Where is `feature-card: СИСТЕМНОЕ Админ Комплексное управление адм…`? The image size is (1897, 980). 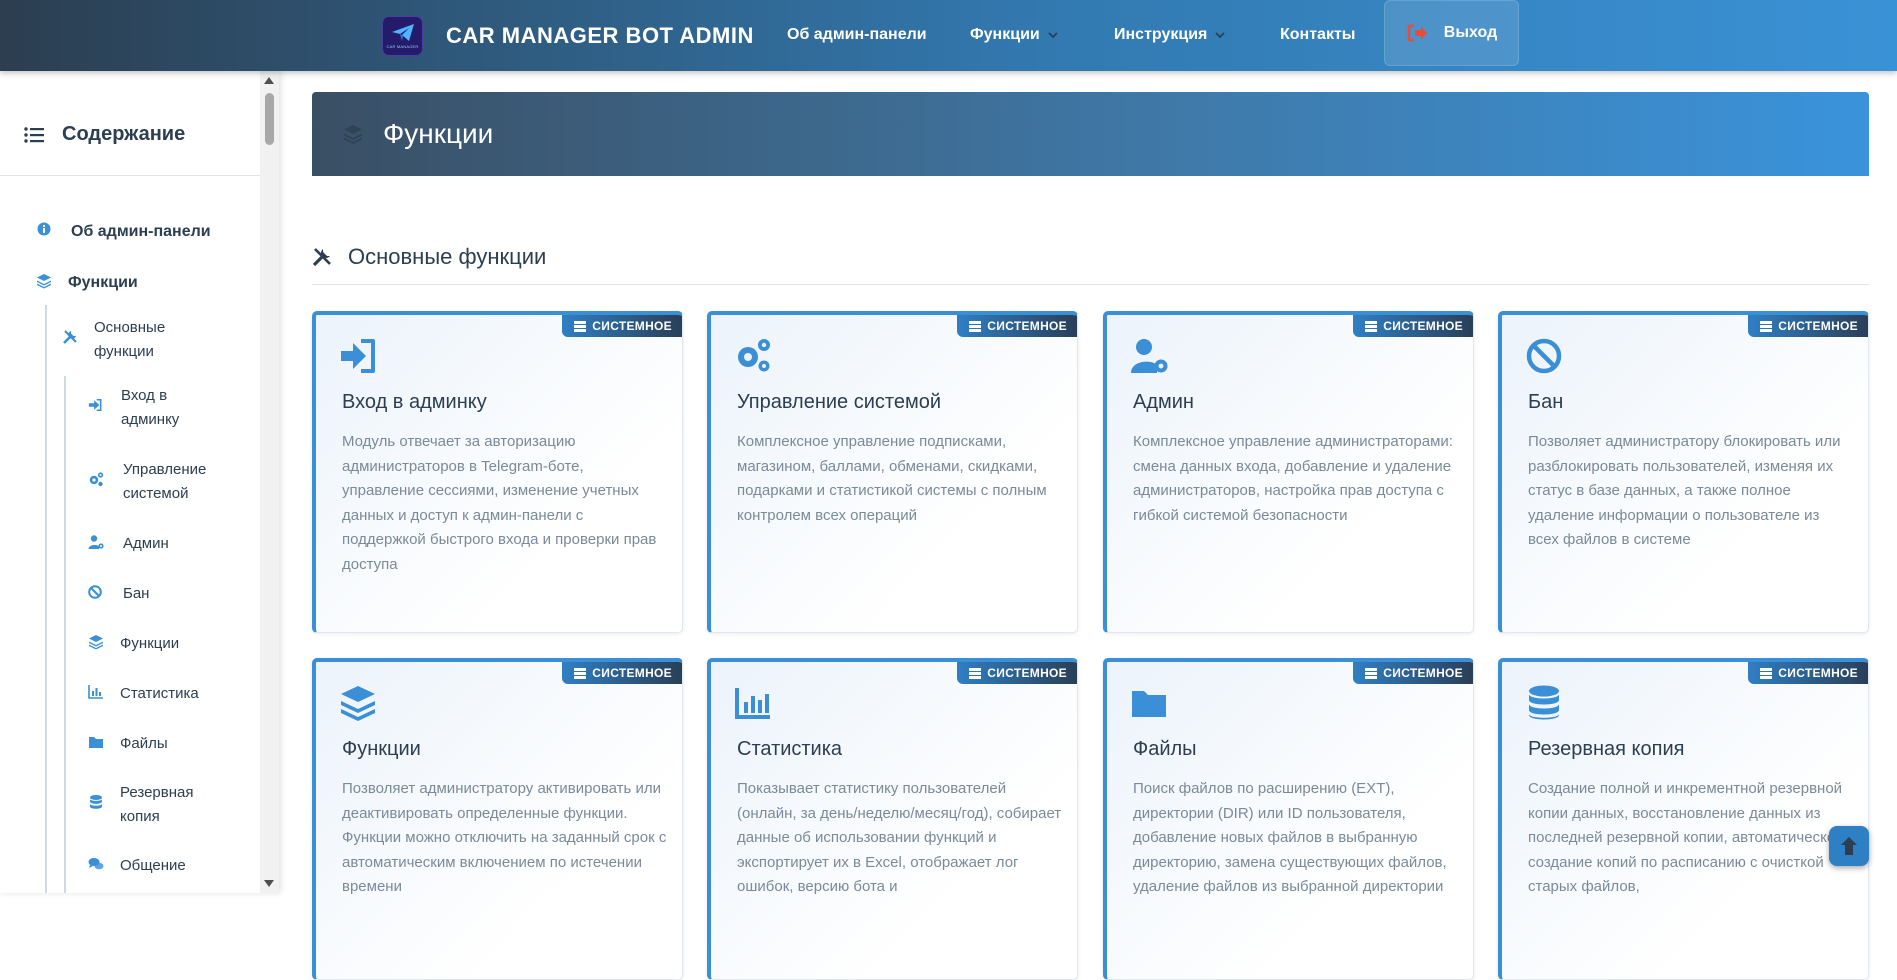
feature-card: СИСТЕМНОЕ Админ Комплексное управление адм… is located at coordinates (1288, 472).